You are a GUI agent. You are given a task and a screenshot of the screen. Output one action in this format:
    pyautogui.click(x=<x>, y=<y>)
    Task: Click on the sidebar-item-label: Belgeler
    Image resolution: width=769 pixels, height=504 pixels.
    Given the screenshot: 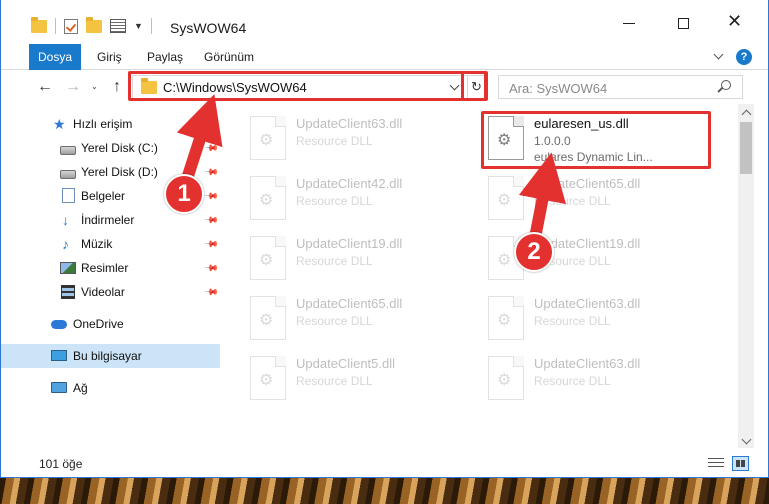 What is the action you would take?
    pyautogui.click(x=103, y=196)
    